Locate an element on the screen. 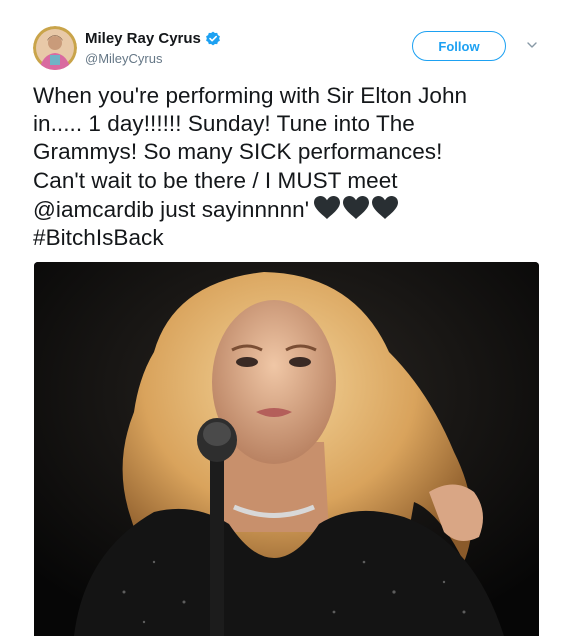 Image resolution: width=573 pixels, height=636 pixels. tweet-header: Miley Ray Cyrus @MileyCyrus Follow is located at coordinates (293, 50).